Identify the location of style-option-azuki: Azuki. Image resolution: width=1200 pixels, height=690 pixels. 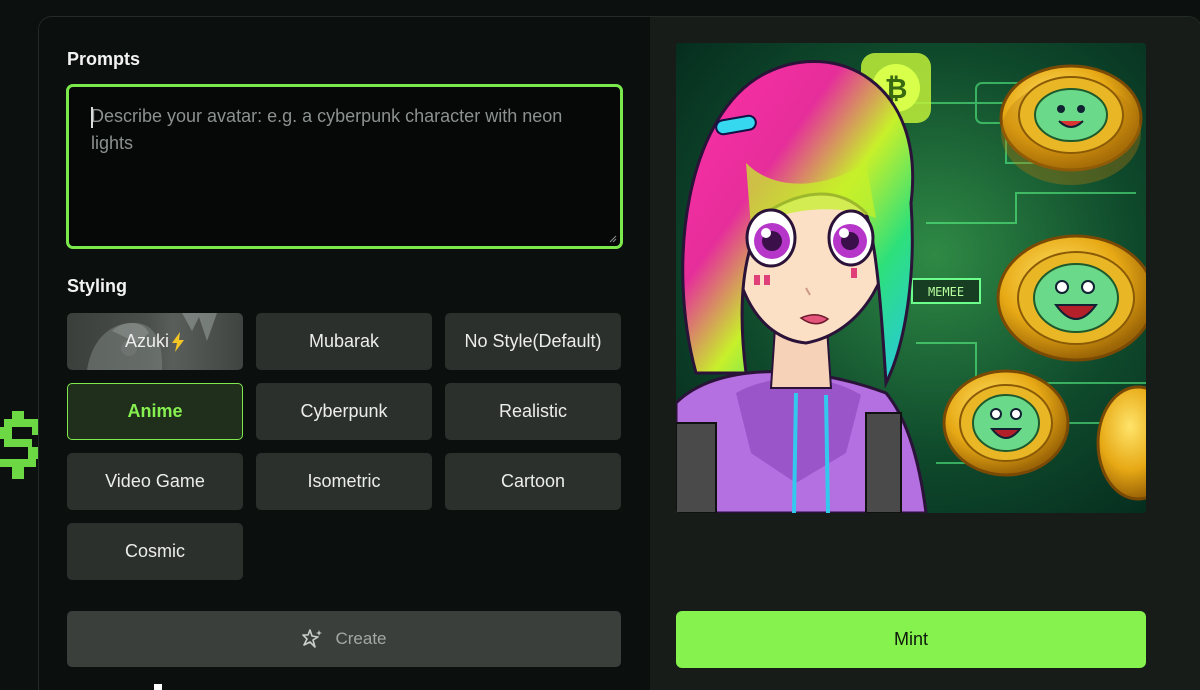
(155, 341).